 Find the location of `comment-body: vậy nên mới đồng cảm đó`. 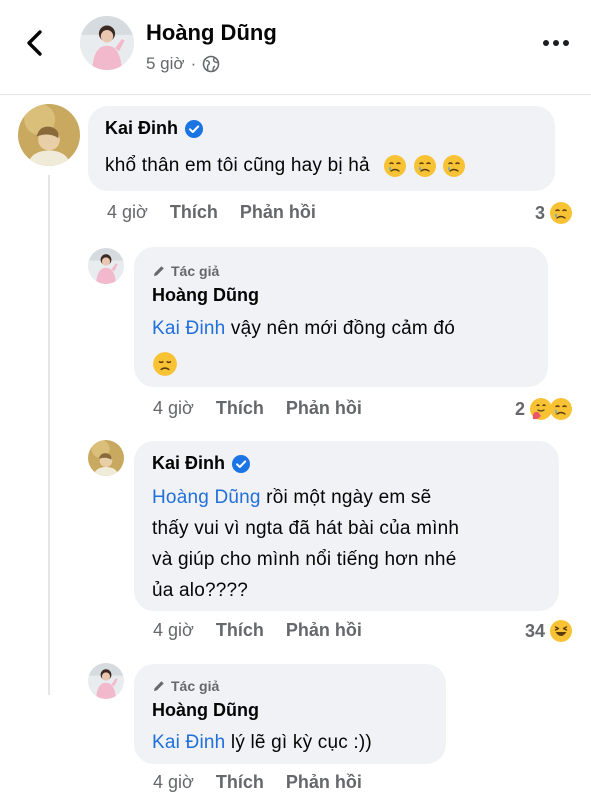

comment-body: vậy nên mới đồng cảm đó is located at coordinates (340, 328).